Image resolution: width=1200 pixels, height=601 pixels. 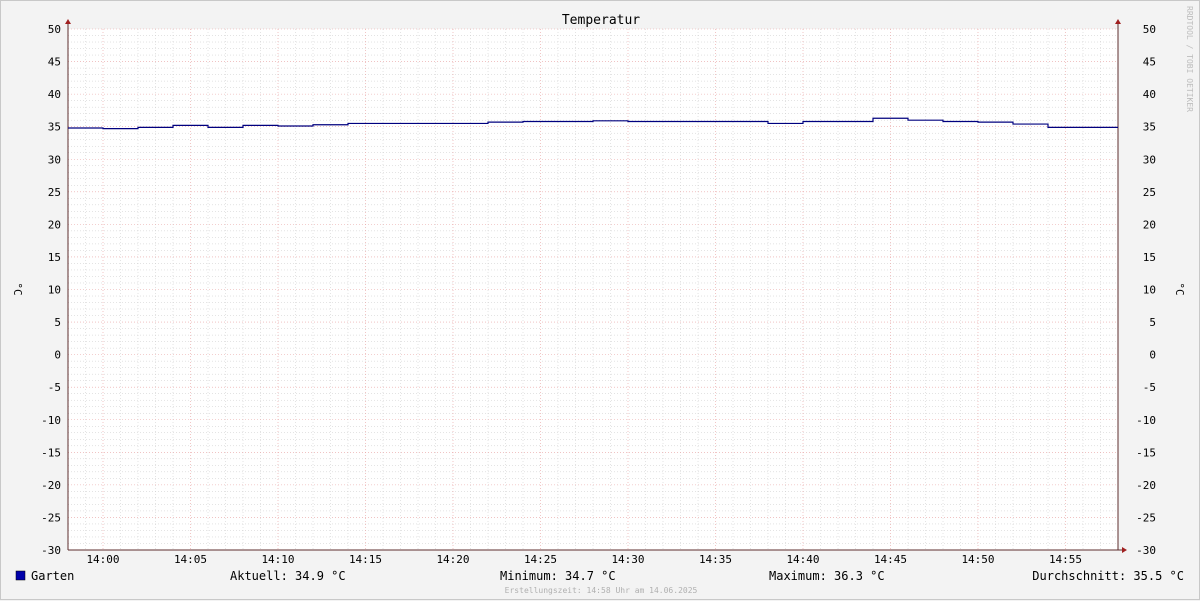 What do you see at coordinates (1149, 387) in the screenshot?
I see `y-tick-label-right: -5` at bounding box center [1149, 387].